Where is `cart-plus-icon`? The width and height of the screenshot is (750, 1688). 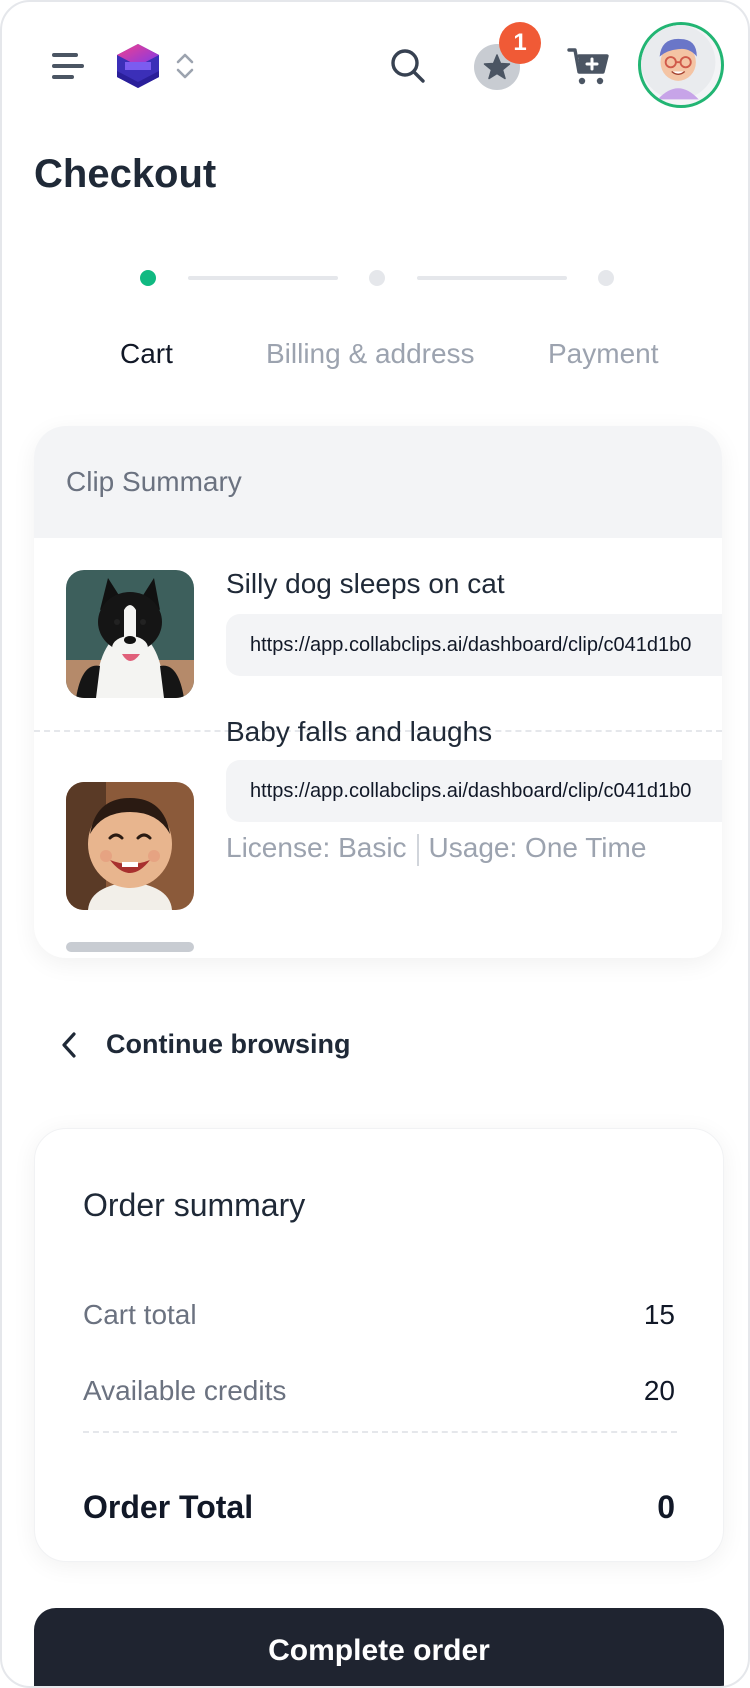
cart-plus-icon is located at coordinates (589, 66).